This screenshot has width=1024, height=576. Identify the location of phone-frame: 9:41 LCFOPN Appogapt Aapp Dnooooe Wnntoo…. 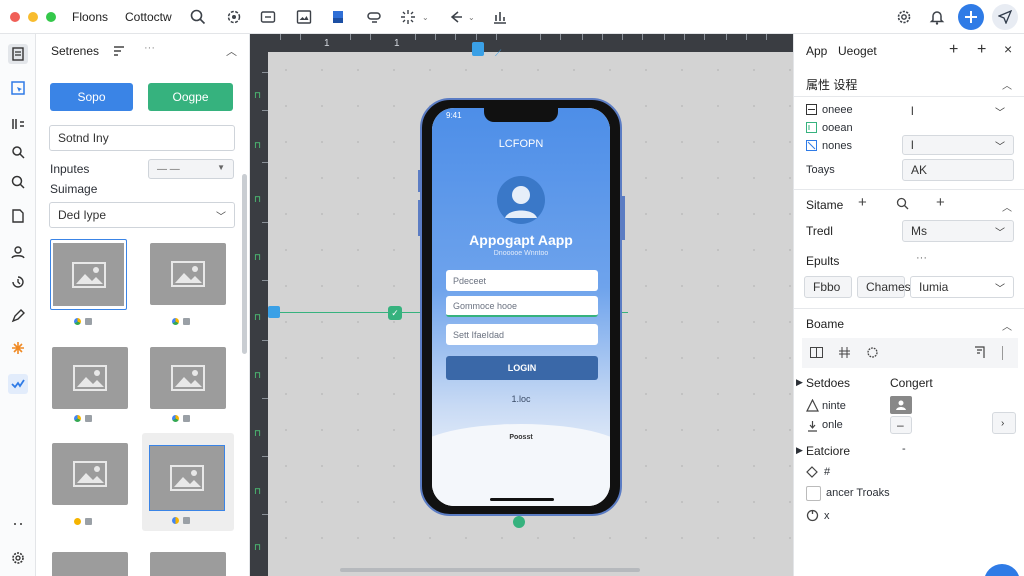
(521, 307).